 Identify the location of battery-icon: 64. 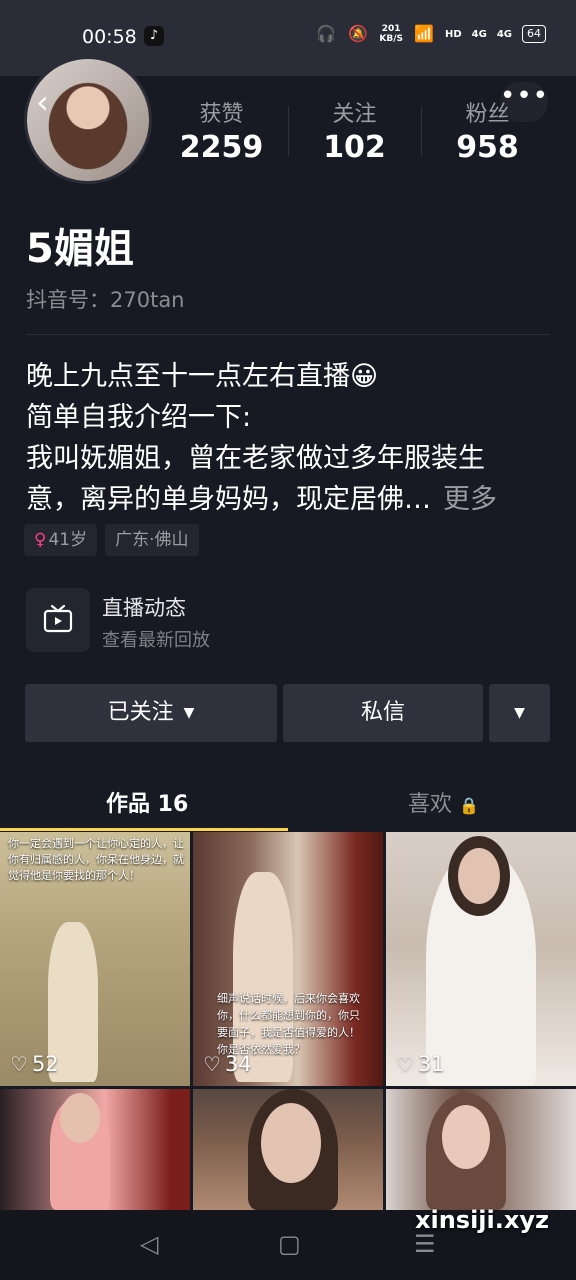
(534, 34).